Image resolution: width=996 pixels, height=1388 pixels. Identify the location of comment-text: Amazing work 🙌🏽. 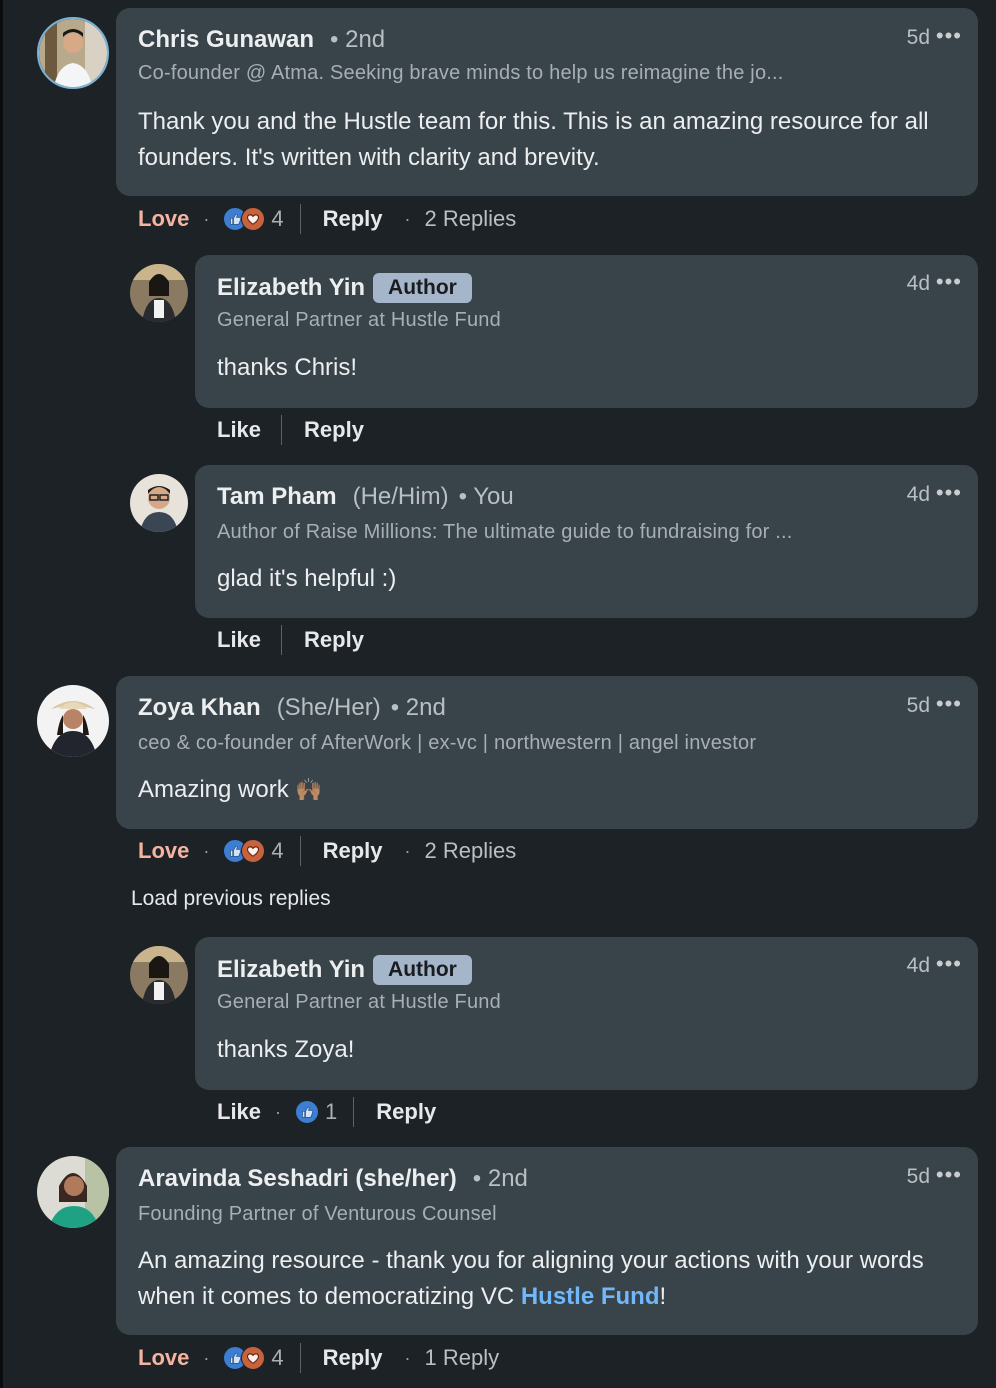
(538, 790).